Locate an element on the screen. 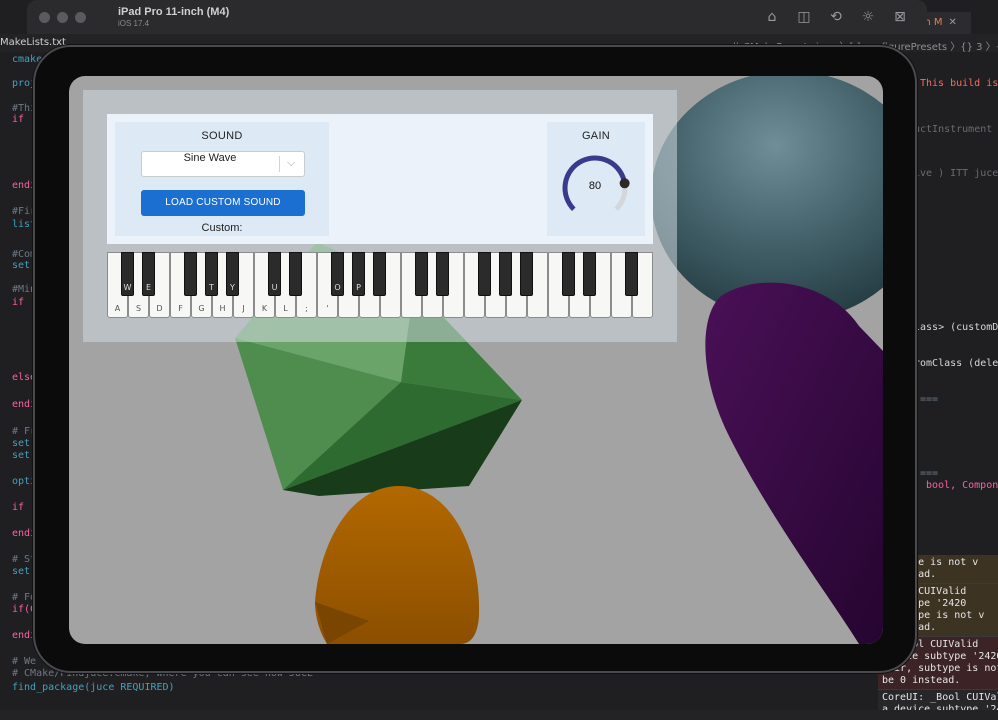 This screenshot has height=720, width=998. black-key: T is located at coordinates (211, 274).